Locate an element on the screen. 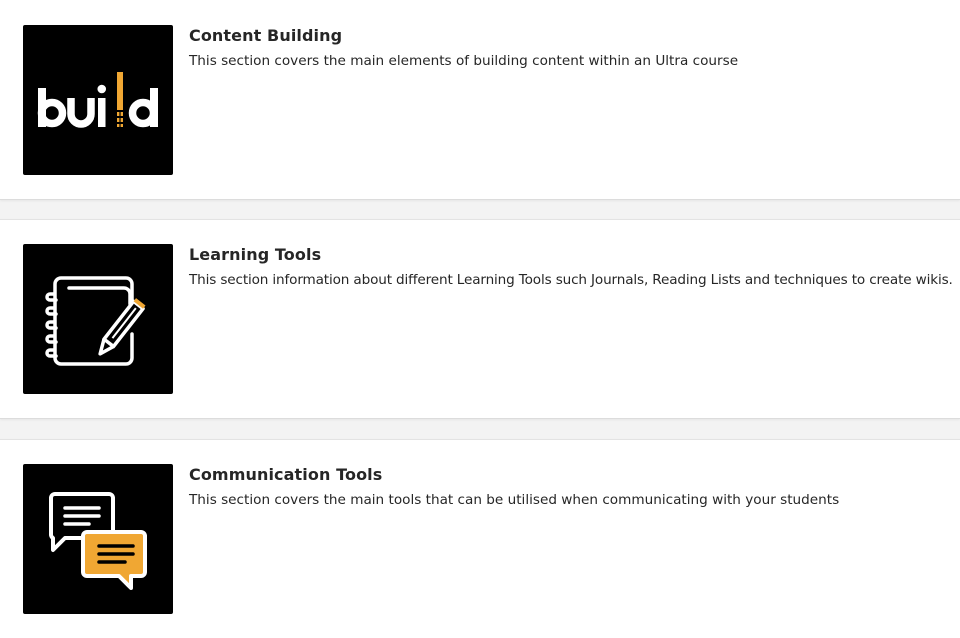  content-item-title: Communication Tools is located at coordinates (285, 474).